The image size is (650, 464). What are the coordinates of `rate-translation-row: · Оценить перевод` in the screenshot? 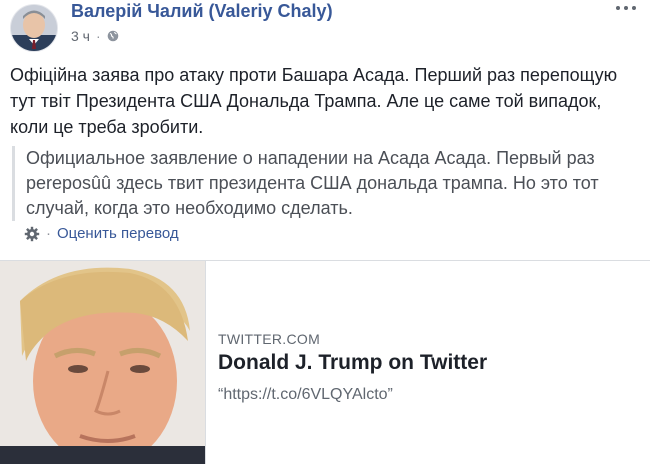 It's located at (101, 233).